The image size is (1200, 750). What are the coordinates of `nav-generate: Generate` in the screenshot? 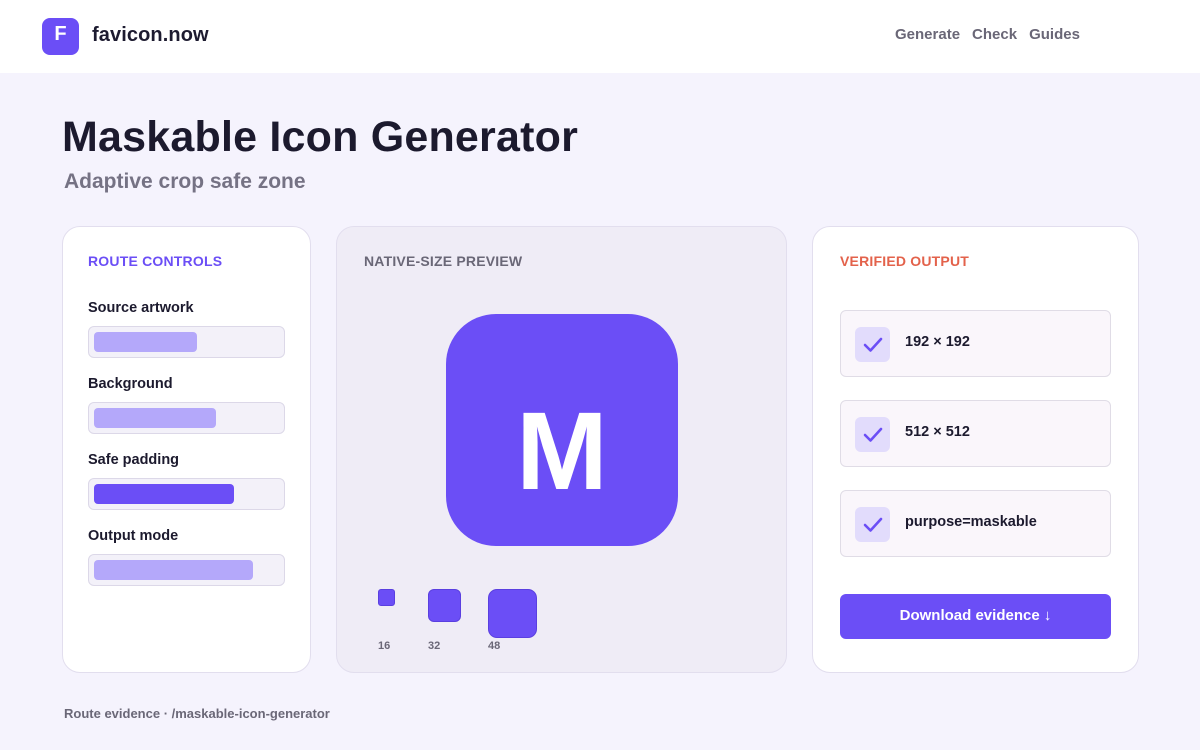 It's located at (927, 34).